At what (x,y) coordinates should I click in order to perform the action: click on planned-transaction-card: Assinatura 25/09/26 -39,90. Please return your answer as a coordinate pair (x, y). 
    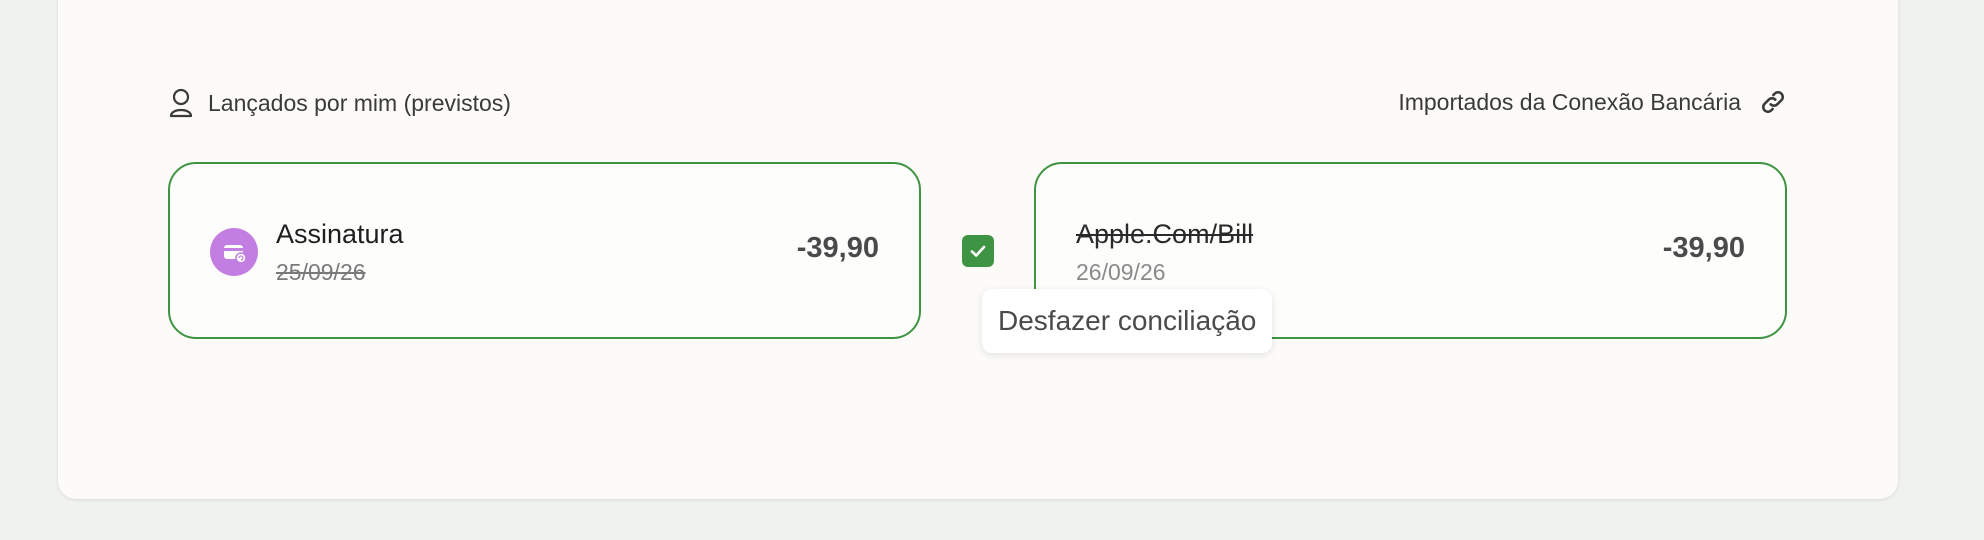
    Looking at the image, I should click on (544, 250).